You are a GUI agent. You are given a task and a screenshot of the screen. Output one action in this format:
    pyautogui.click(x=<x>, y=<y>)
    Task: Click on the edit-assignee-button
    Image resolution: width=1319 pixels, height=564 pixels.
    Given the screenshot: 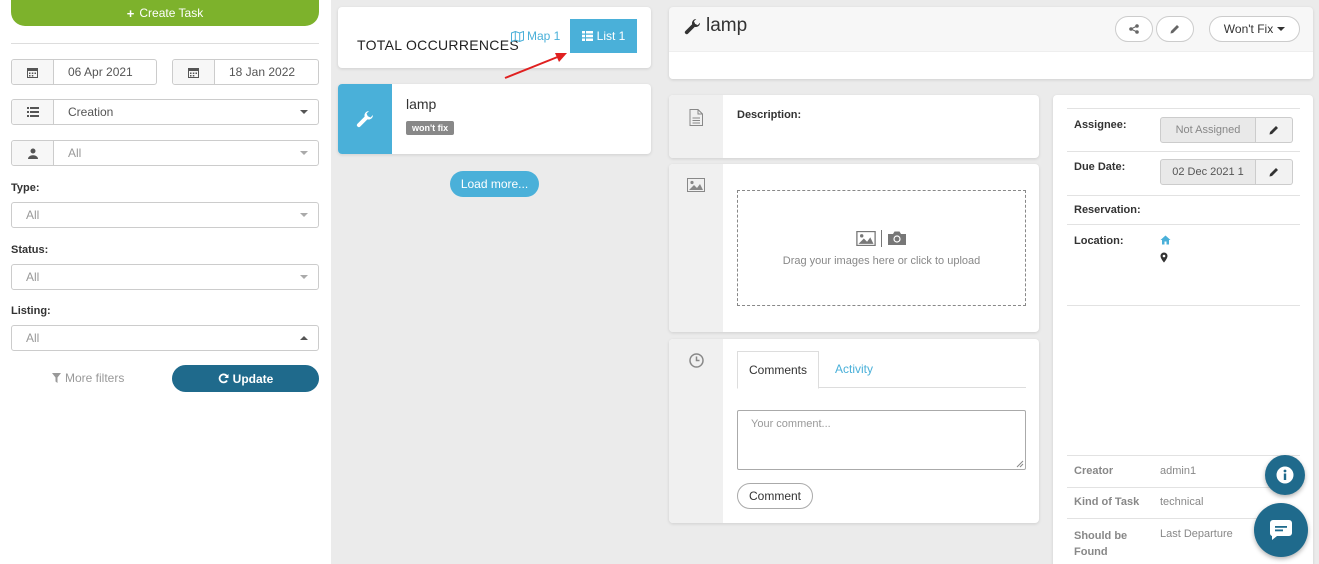 What is the action you would take?
    pyautogui.click(x=1274, y=130)
    